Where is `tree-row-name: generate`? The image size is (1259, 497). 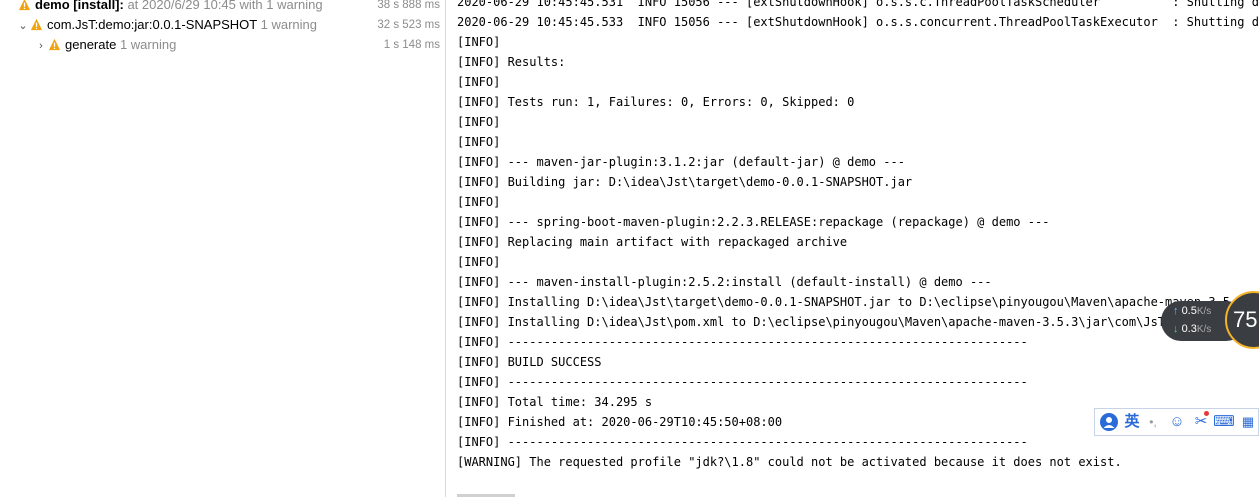 tree-row-name: generate is located at coordinates (91, 44).